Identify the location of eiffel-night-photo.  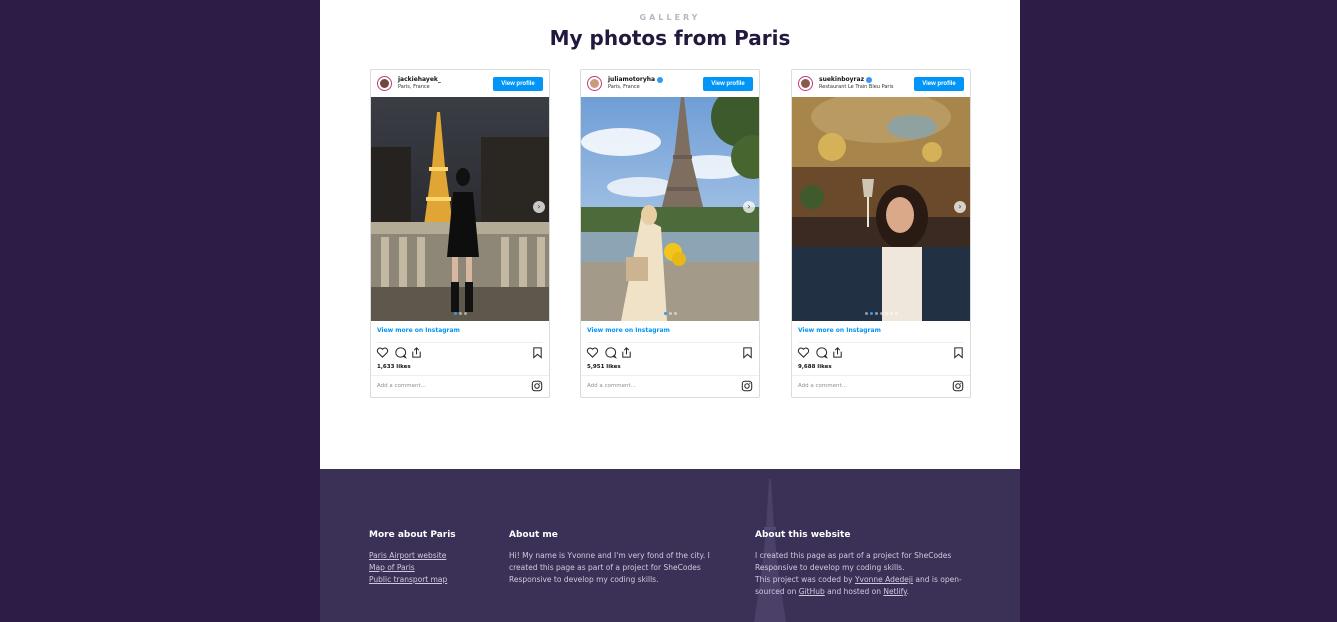
(460, 209).